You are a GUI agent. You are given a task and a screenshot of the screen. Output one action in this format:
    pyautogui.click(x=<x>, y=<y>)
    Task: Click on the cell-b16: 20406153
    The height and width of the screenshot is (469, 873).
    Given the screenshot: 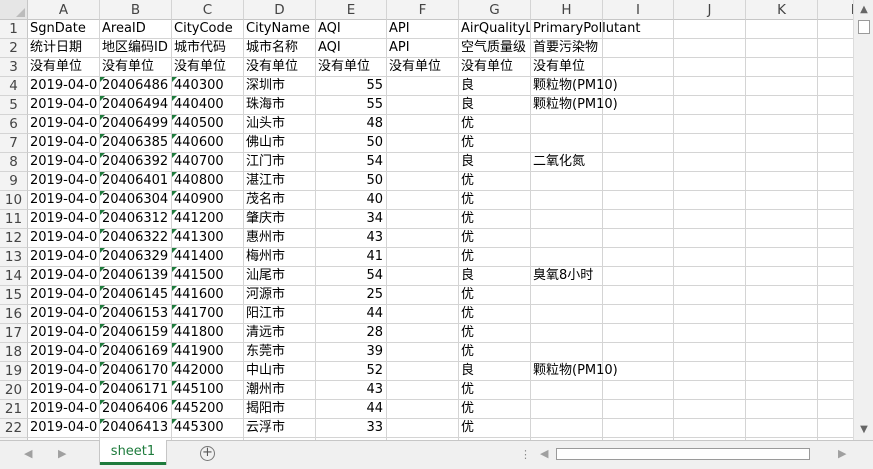 What is the action you would take?
    pyautogui.click(x=136, y=314)
    